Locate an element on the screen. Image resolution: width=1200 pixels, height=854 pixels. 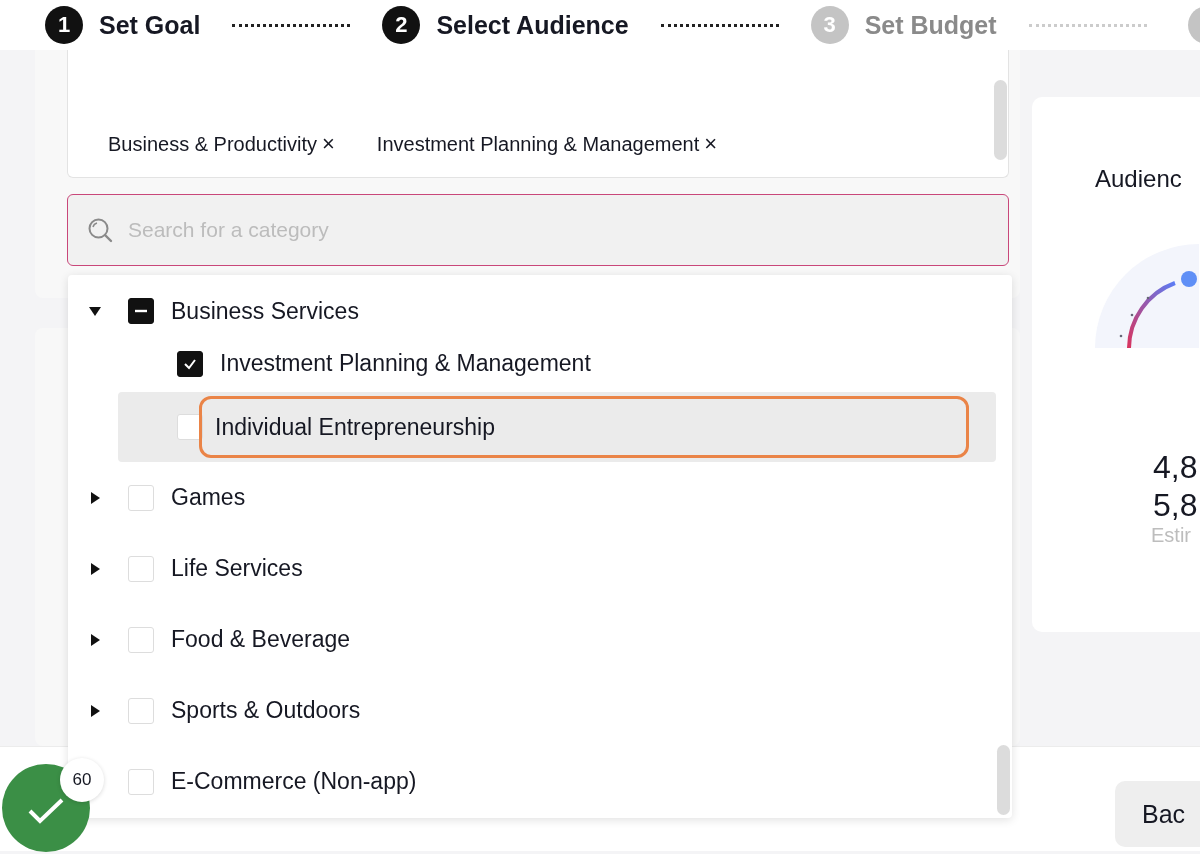
step-number: 3 is located at coordinates (829, 25).